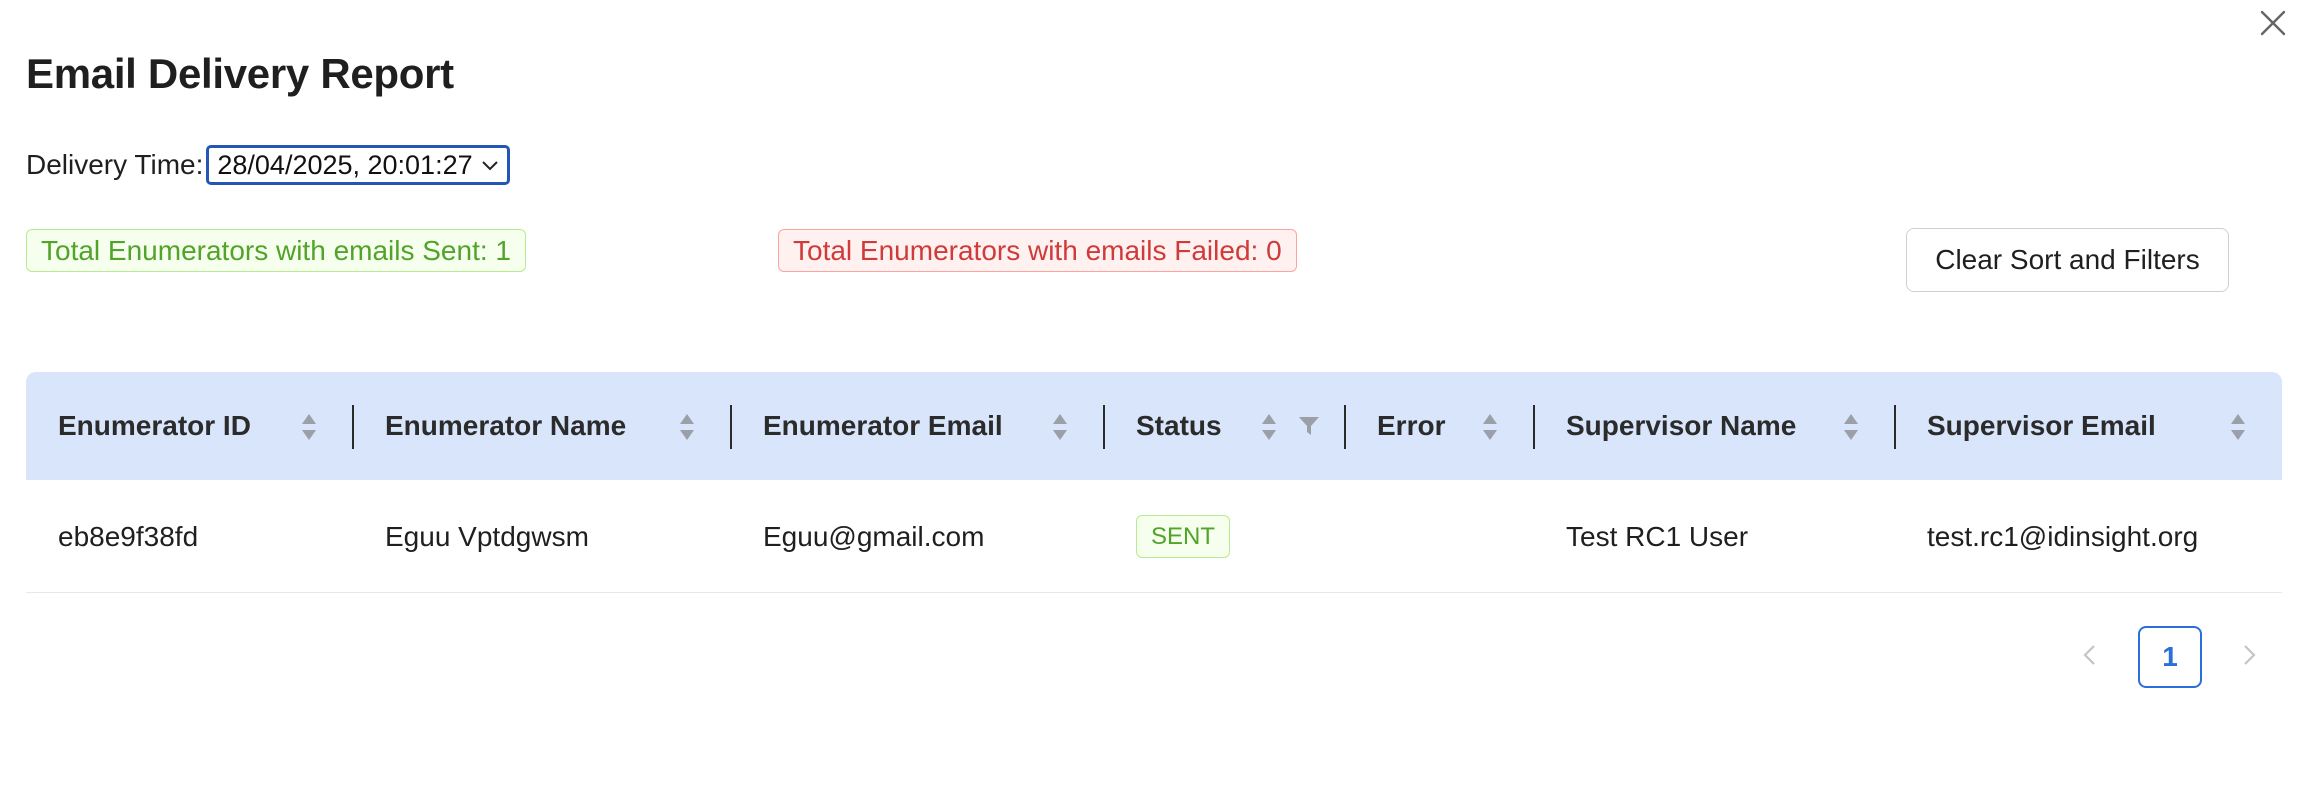 This screenshot has width=2302, height=786. I want to click on pagination-page-1: 1, so click(2170, 657).